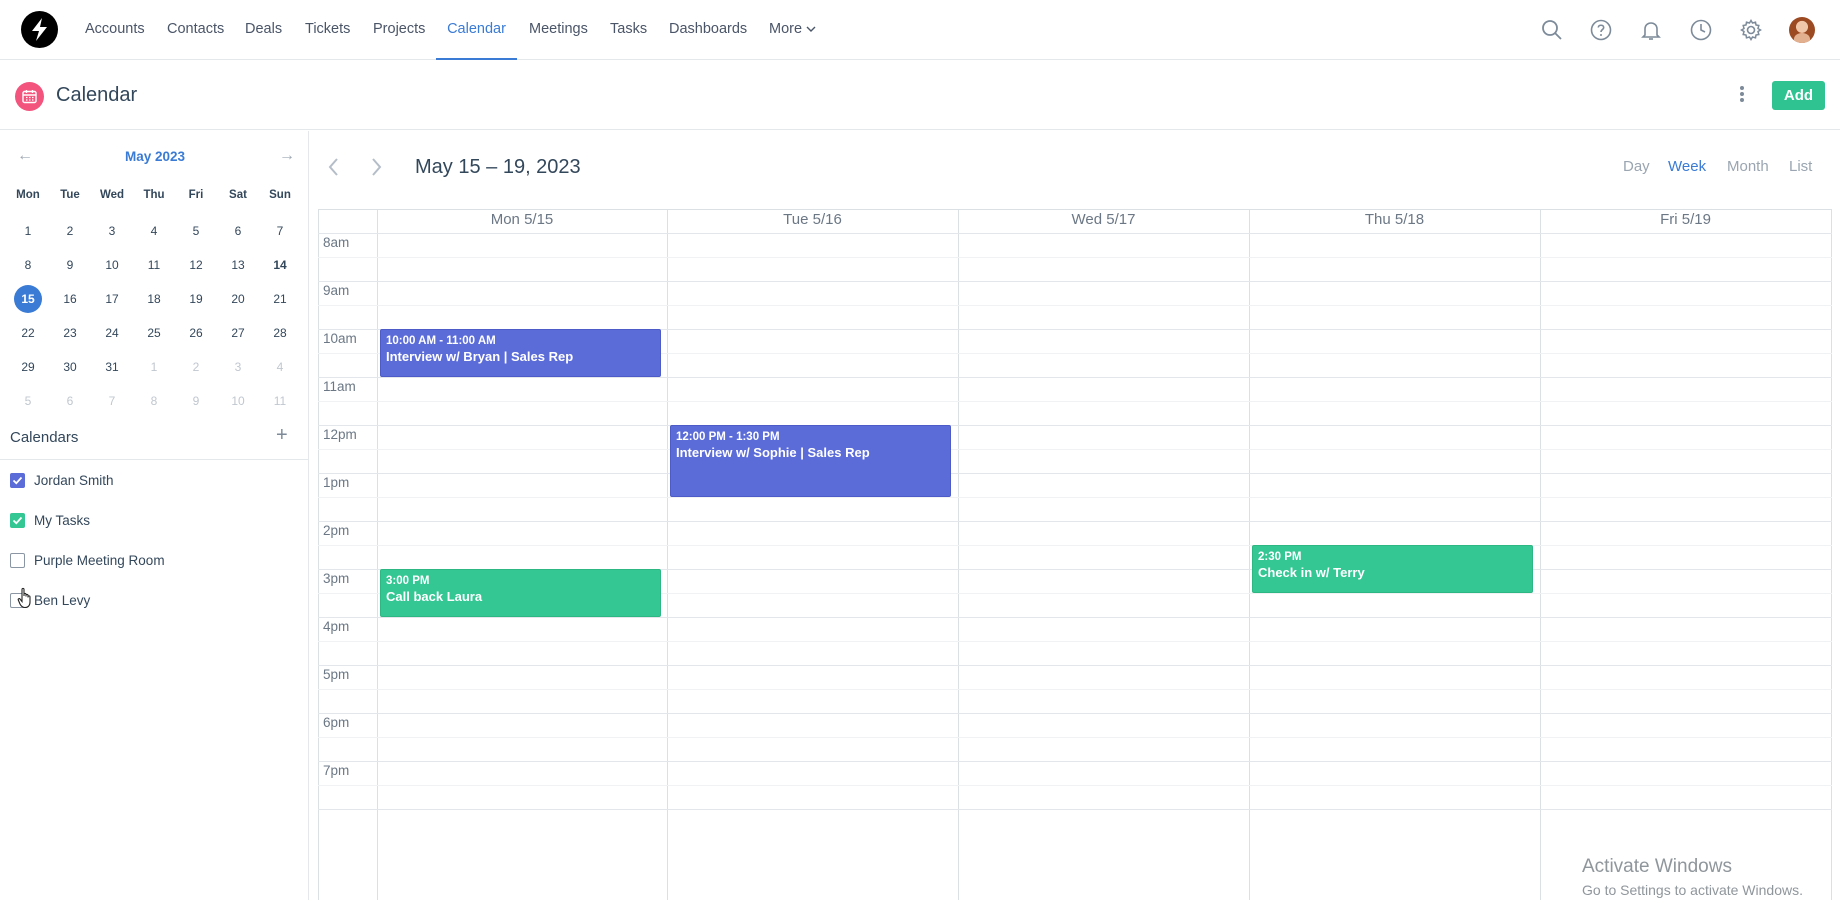 The image size is (1840, 900). I want to click on mini-day: 9, so click(70, 265).